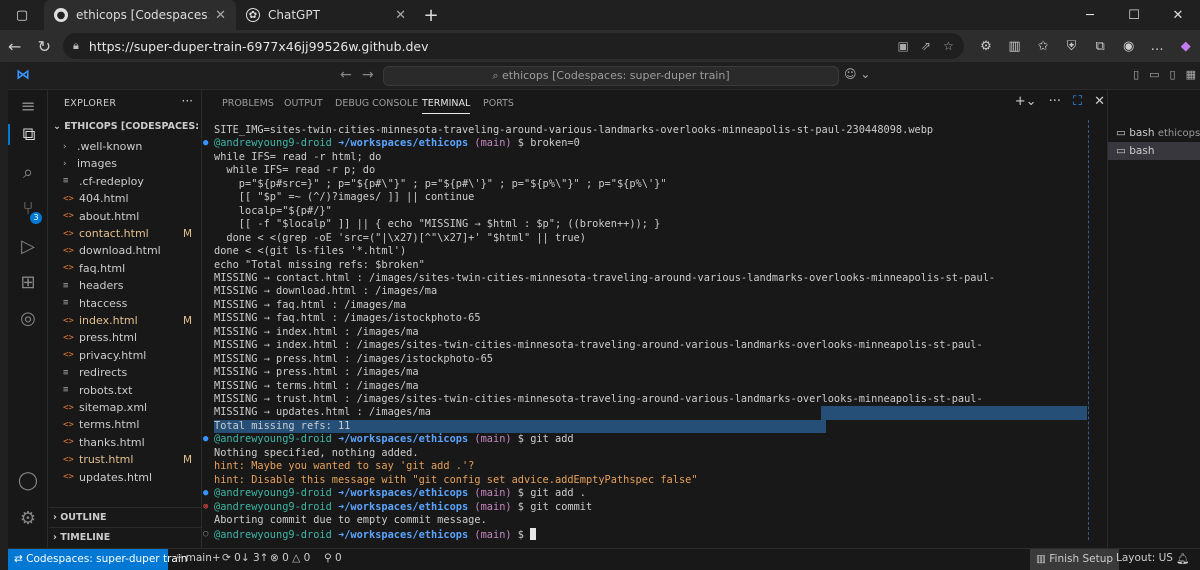 This screenshot has height=570, width=1200. What do you see at coordinates (45, 46) in the screenshot?
I see `refresh-icon: ↻` at bounding box center [45, 46].